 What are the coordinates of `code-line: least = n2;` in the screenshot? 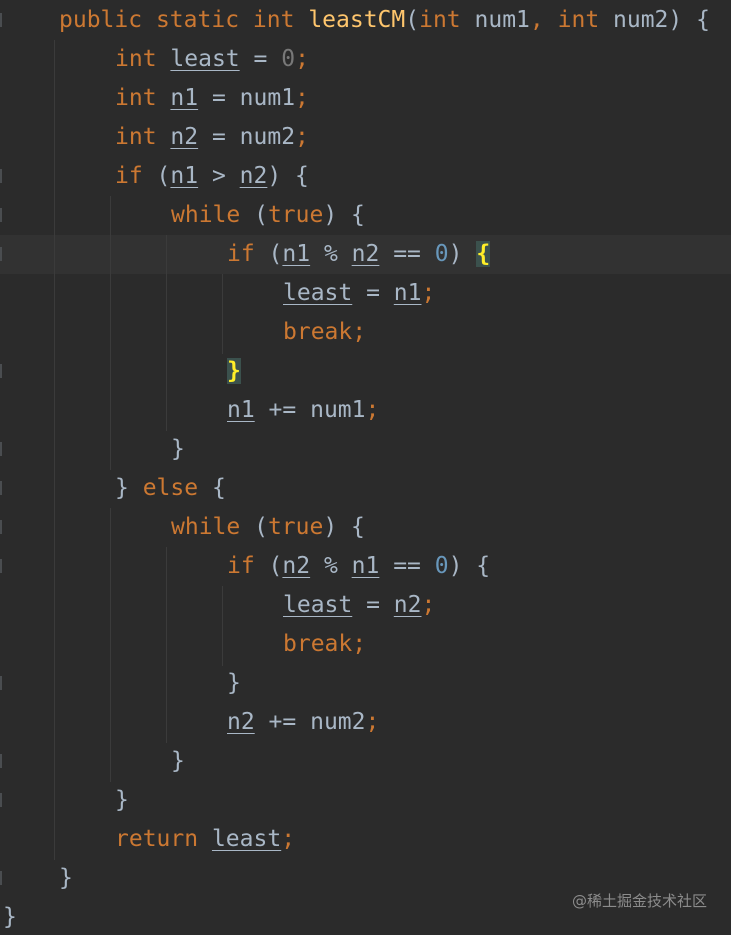 It's located at (359, 605).